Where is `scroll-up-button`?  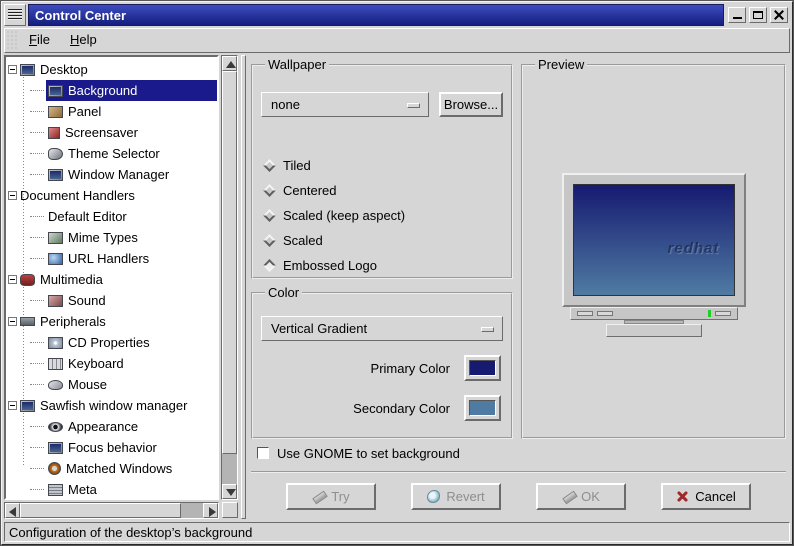
scroll-up-button is located at coordinates (229, 63).